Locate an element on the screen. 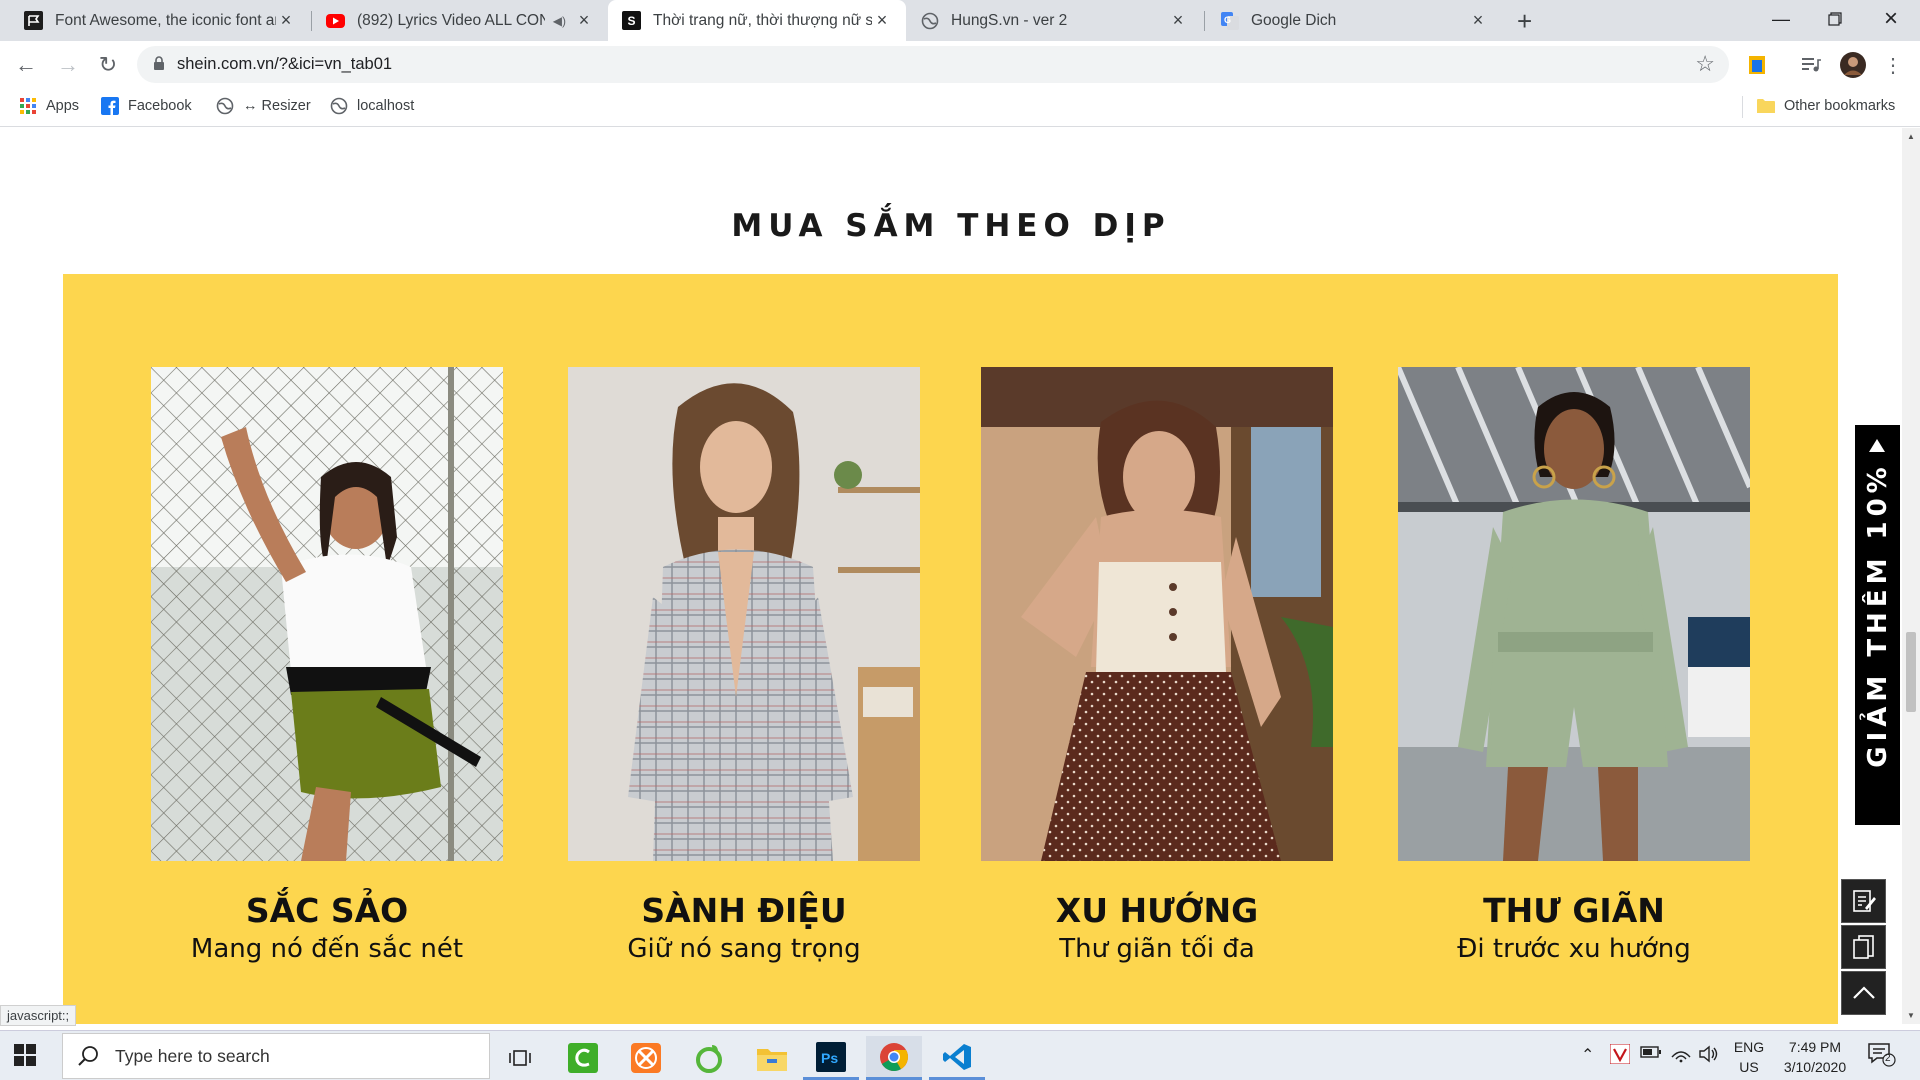  scroll-down-arrow-icon: ▼ is located at coordinates (1911, 1015).